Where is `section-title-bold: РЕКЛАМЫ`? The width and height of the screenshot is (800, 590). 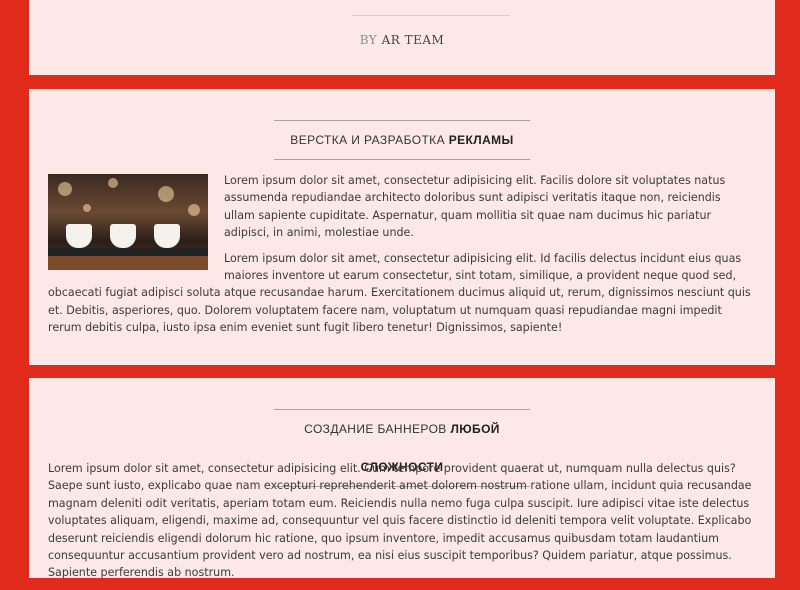 section-title-bold: РЕКЛАМЫ is located at coordinates (481, 140).